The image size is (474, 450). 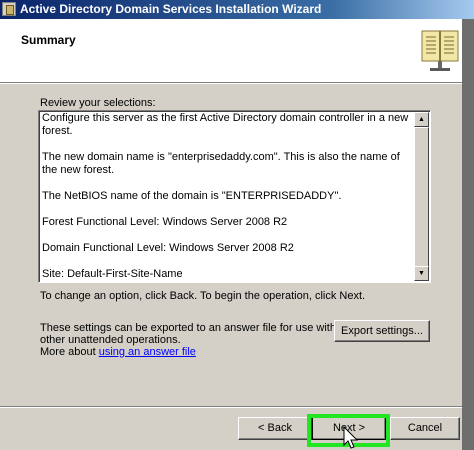 What do you see at coordinates (69, 352) in the screenshot?
I see `more-about-prefix: More about` at bounding box center [69, 352].